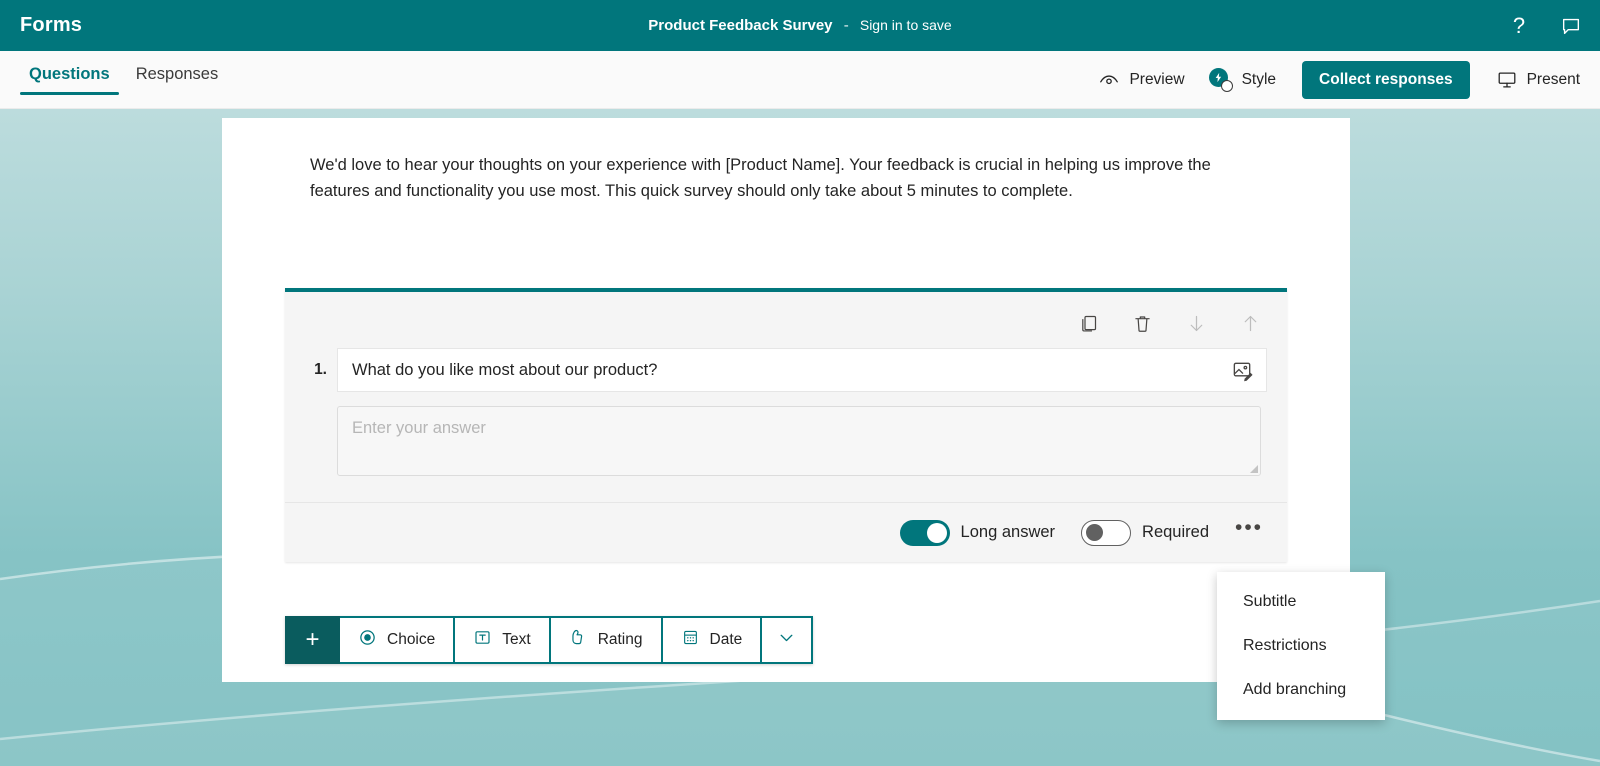  Describe the element at coordinates (123, 78) in the screenshot. I see `tab-strip: Questions Responses` at that location.